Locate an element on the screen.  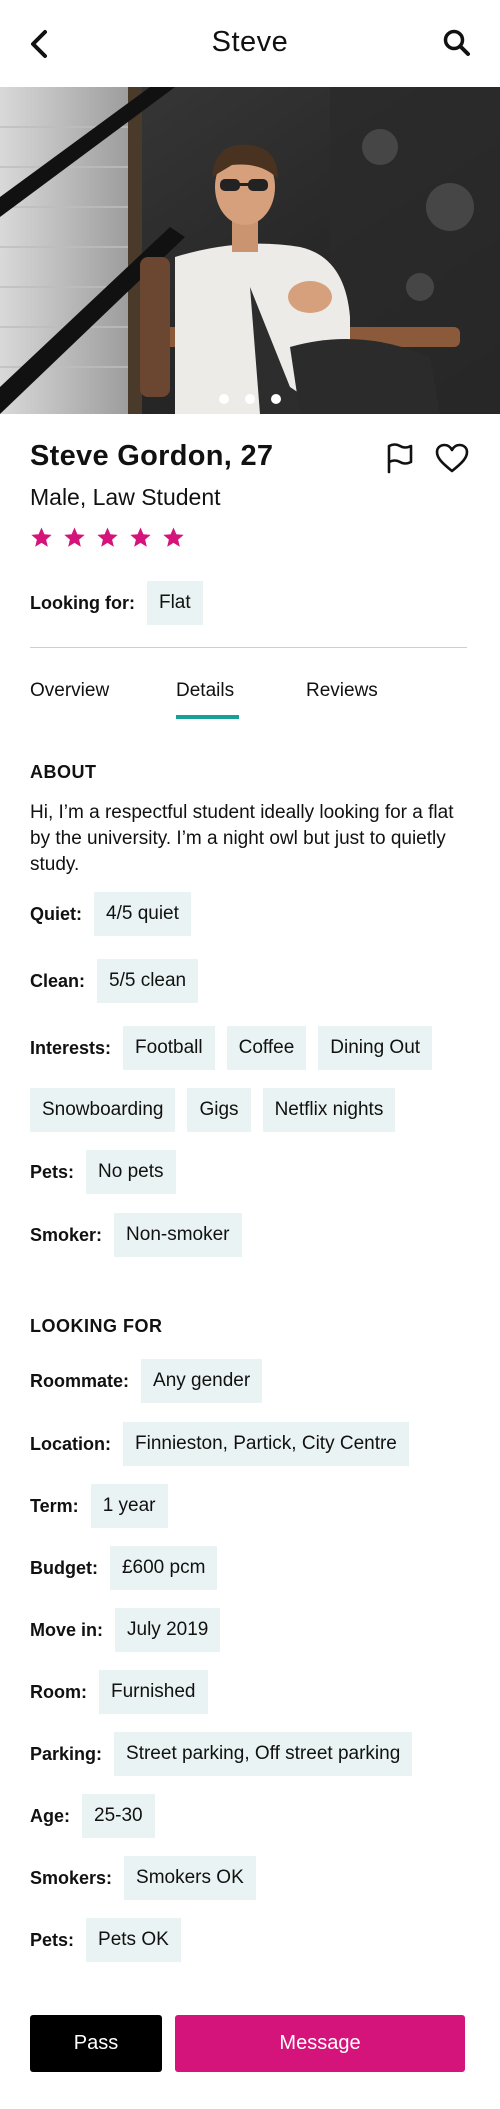
pets-ok-label: Pets: is located at coordinates (52, 1939).